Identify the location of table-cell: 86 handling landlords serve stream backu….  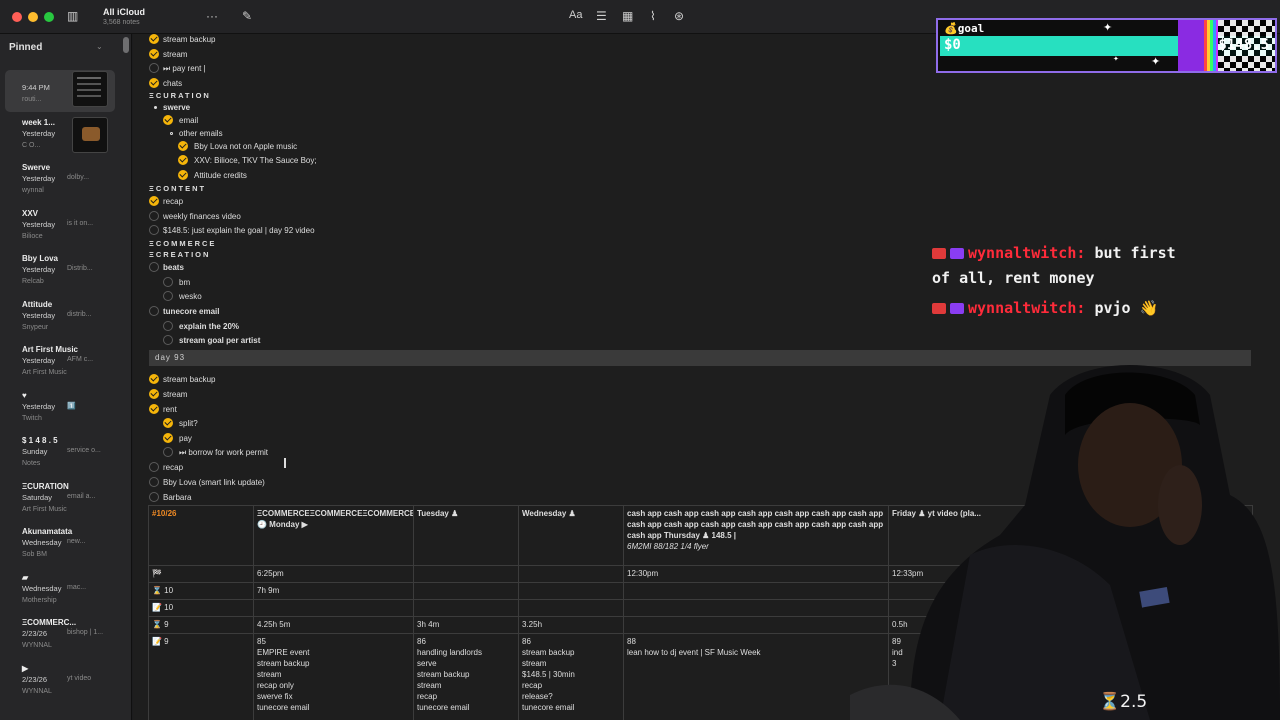
(466, 676).